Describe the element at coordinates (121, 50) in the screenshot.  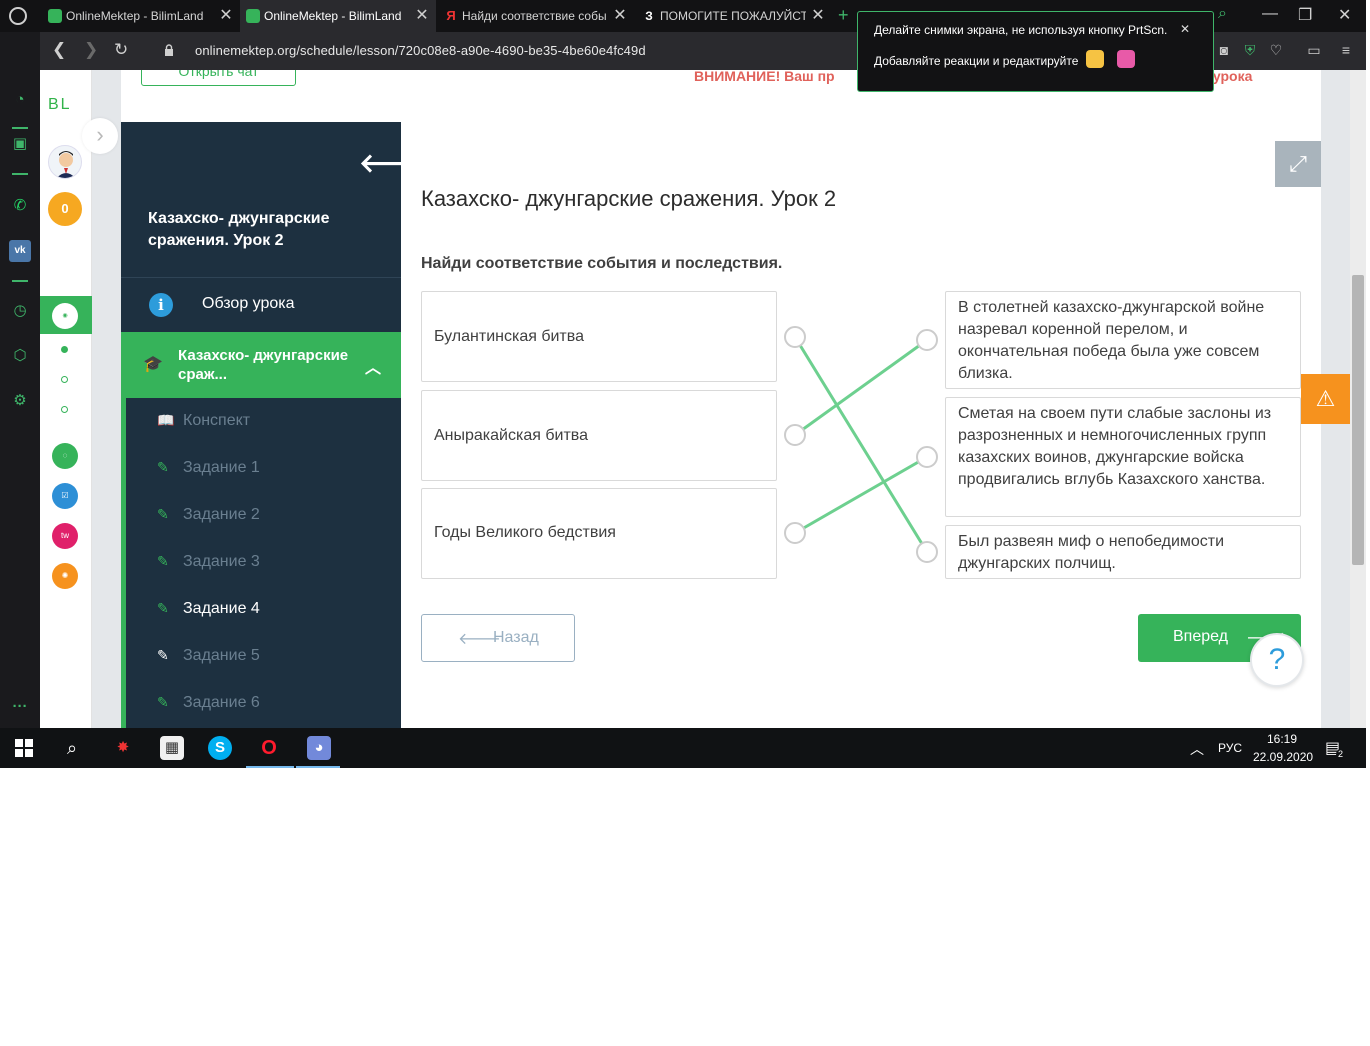
I see `reload-icon: ↻` at that location.